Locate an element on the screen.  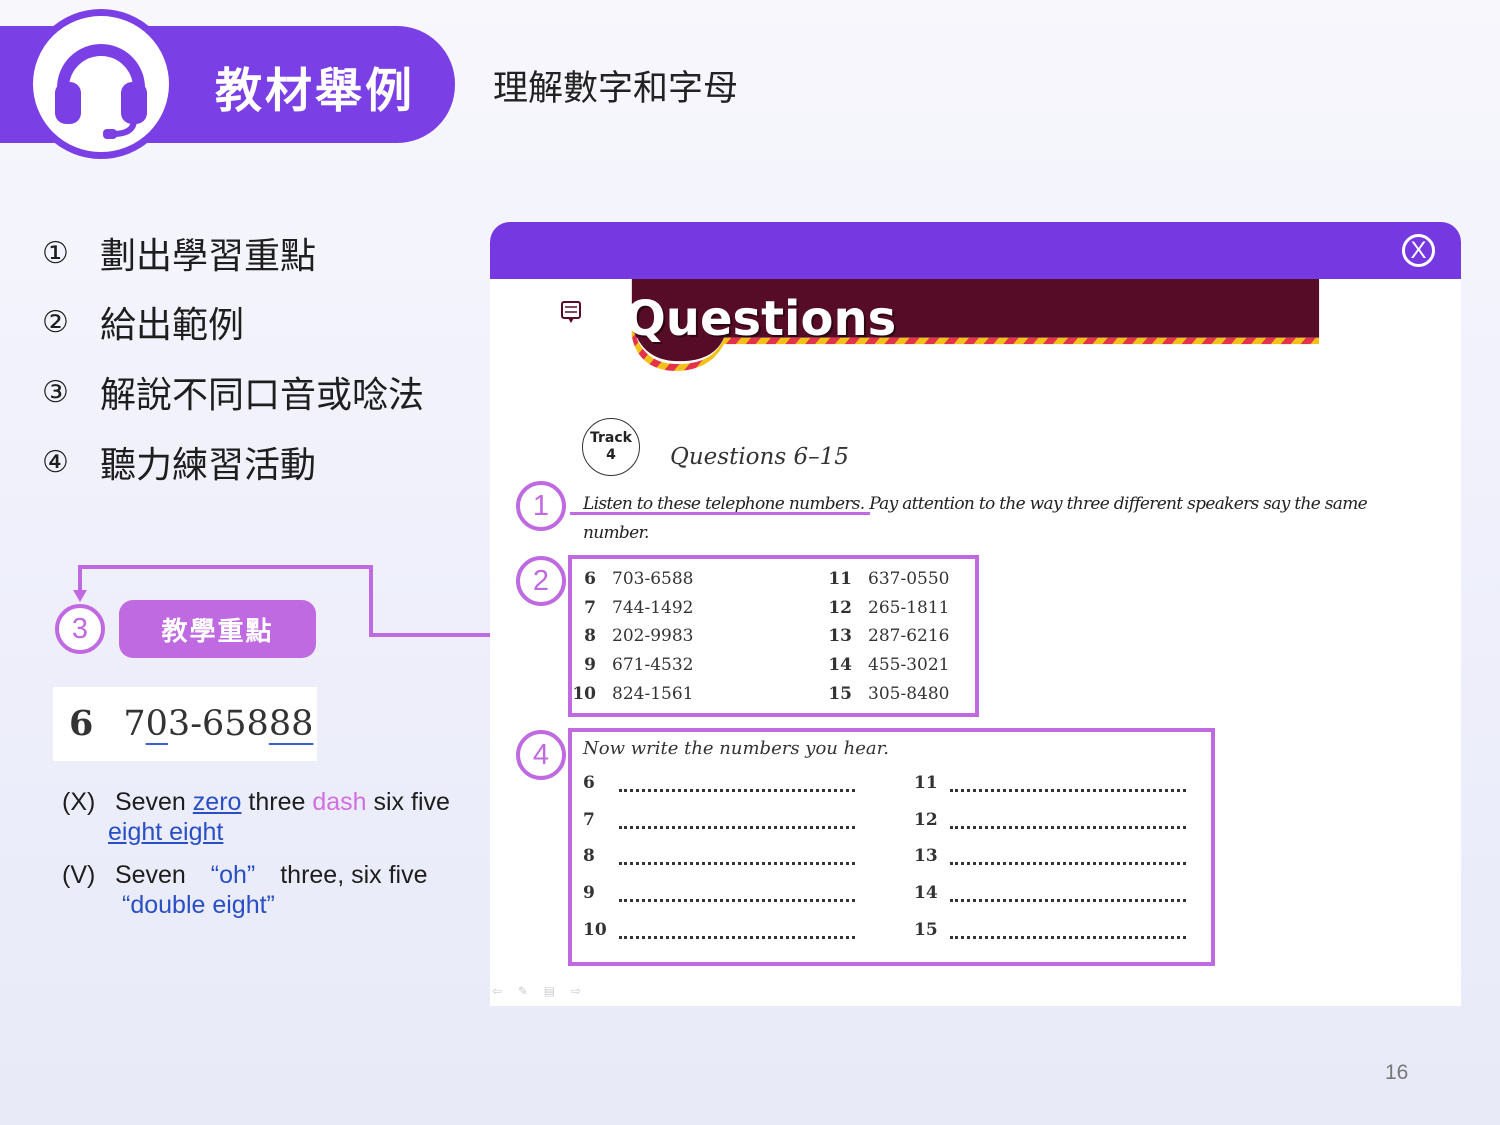
phone-row: 9 671-4532 is located at coordinates (639, 665).